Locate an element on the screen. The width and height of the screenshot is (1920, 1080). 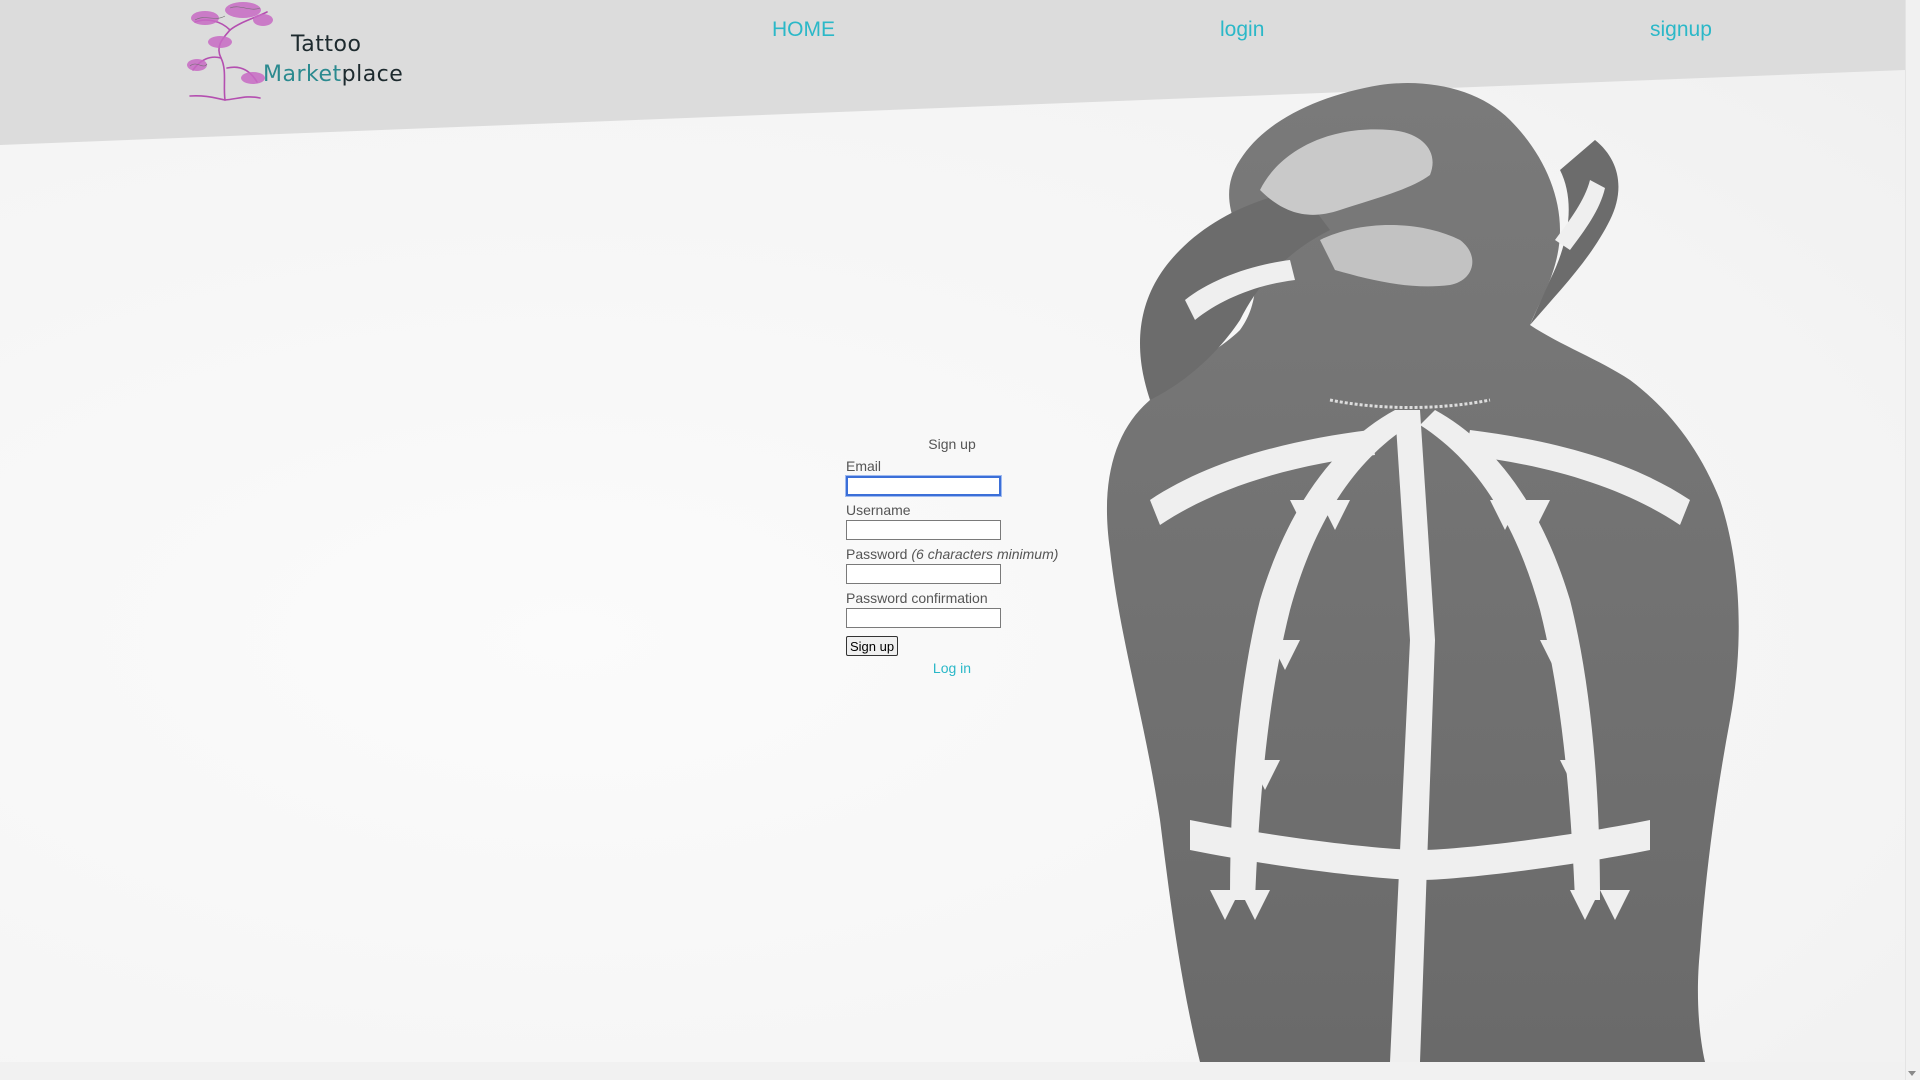
password-hint: (6 characters minimum) is located at coordinates (985, 554).